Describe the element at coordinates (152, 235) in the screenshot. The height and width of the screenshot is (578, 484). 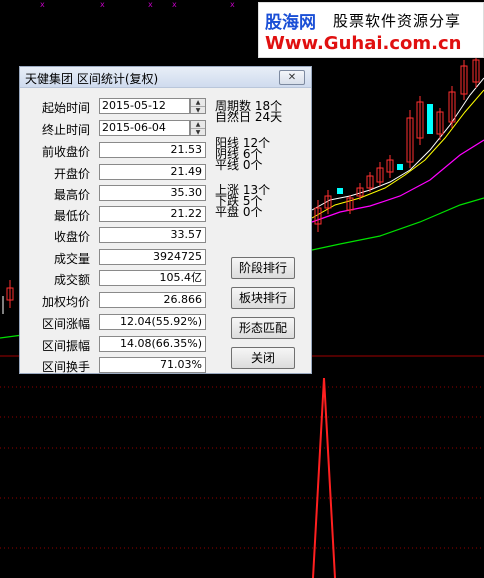
I see `close-price-value: 33.57` at that location.